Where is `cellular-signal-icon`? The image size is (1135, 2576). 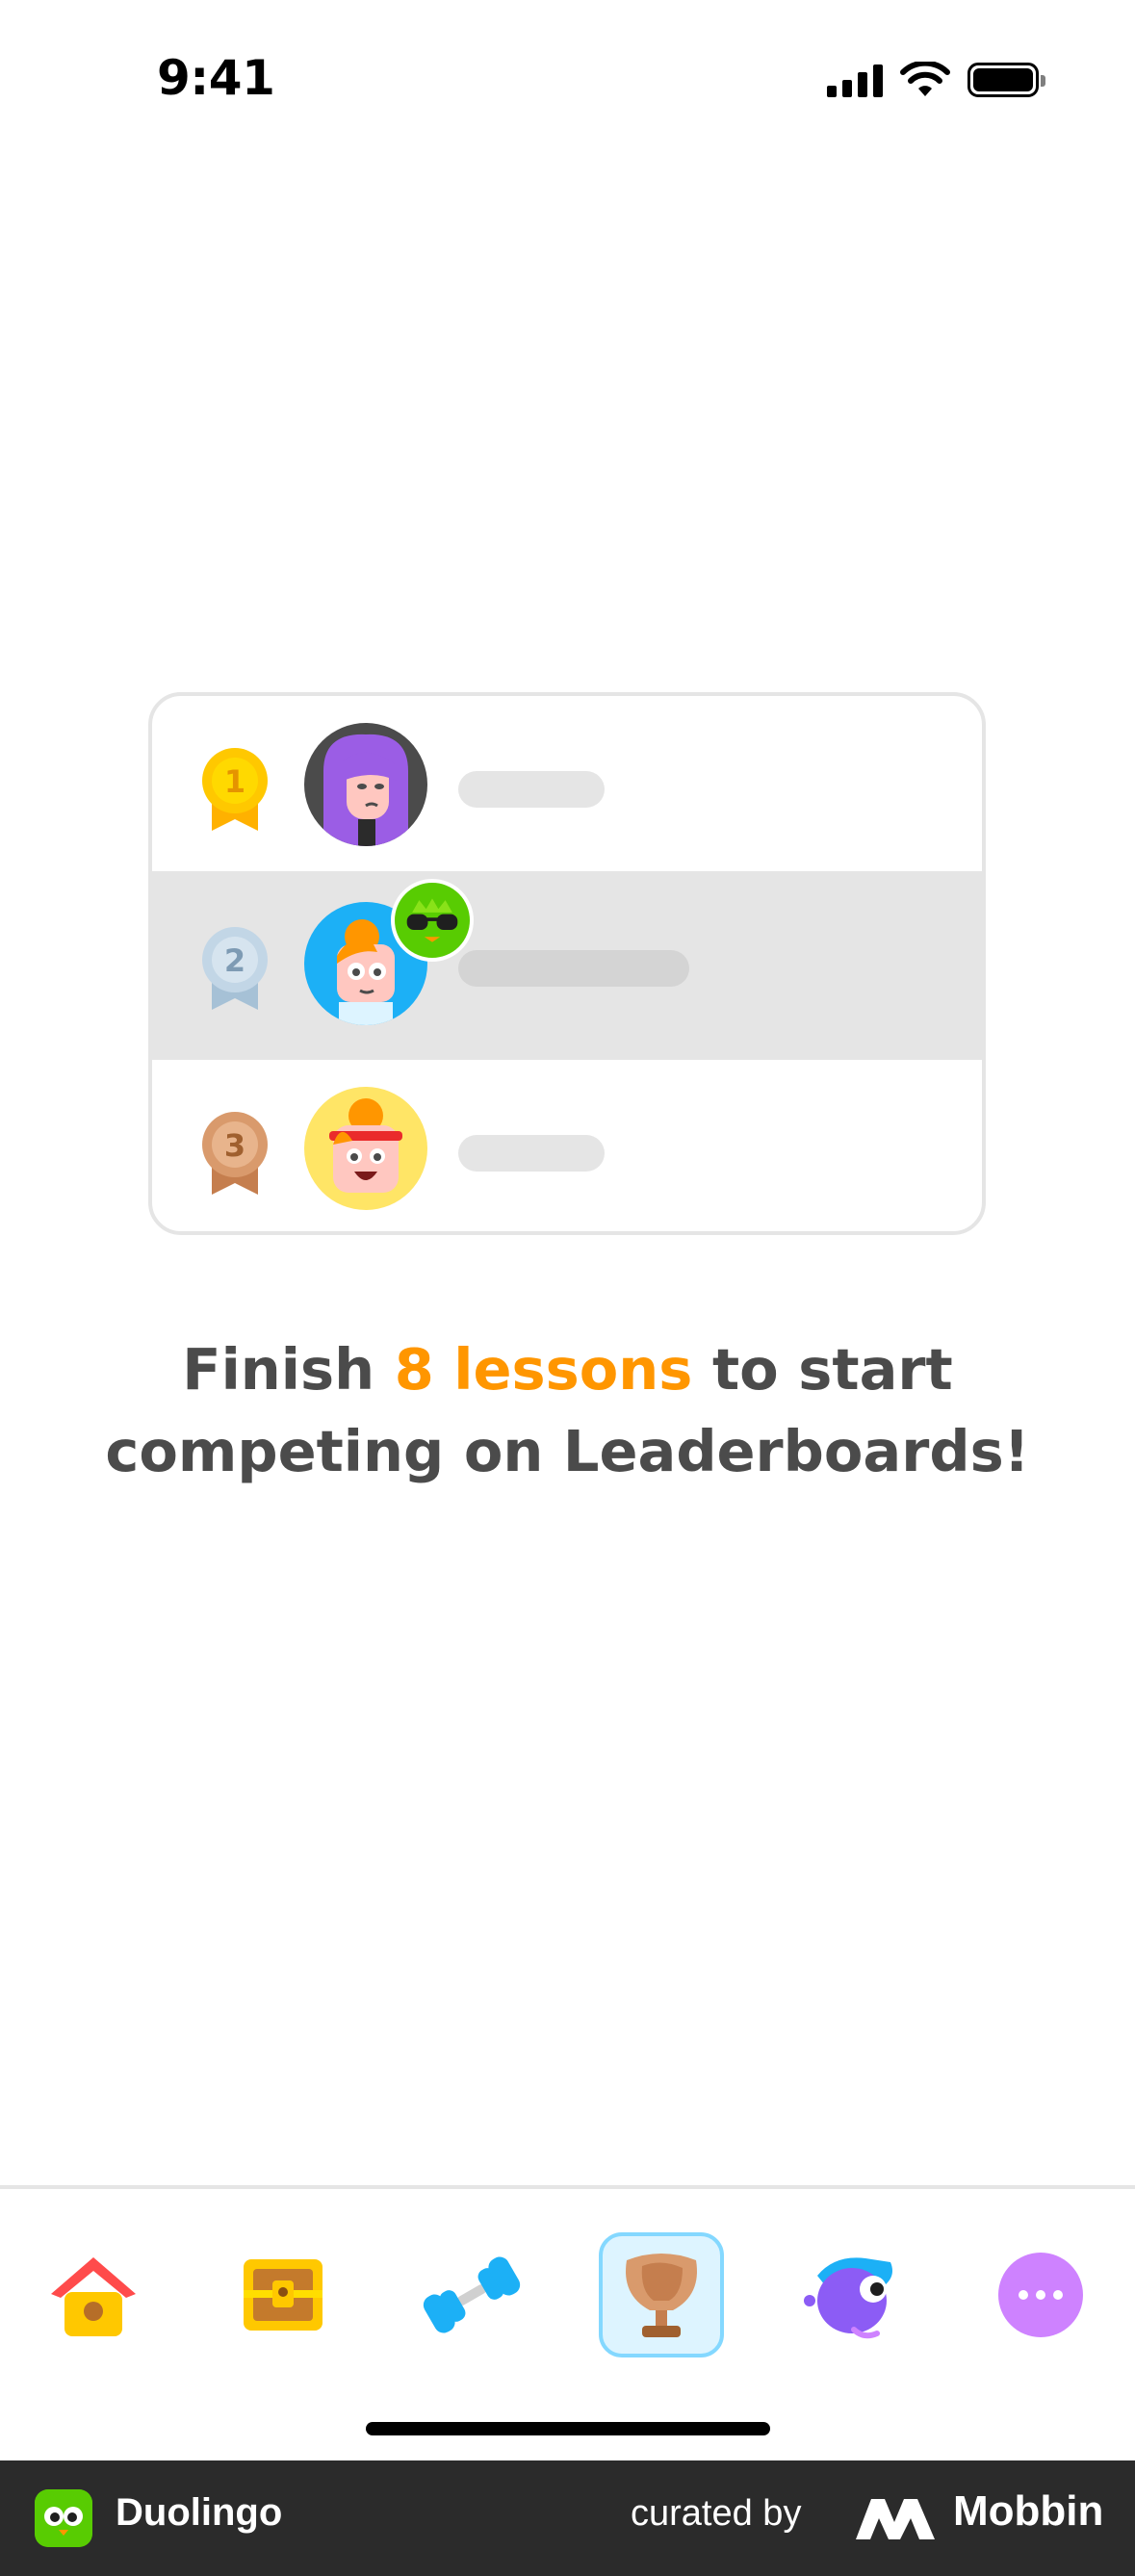 cellular-signal-icon is located at coordinates (855, 80).